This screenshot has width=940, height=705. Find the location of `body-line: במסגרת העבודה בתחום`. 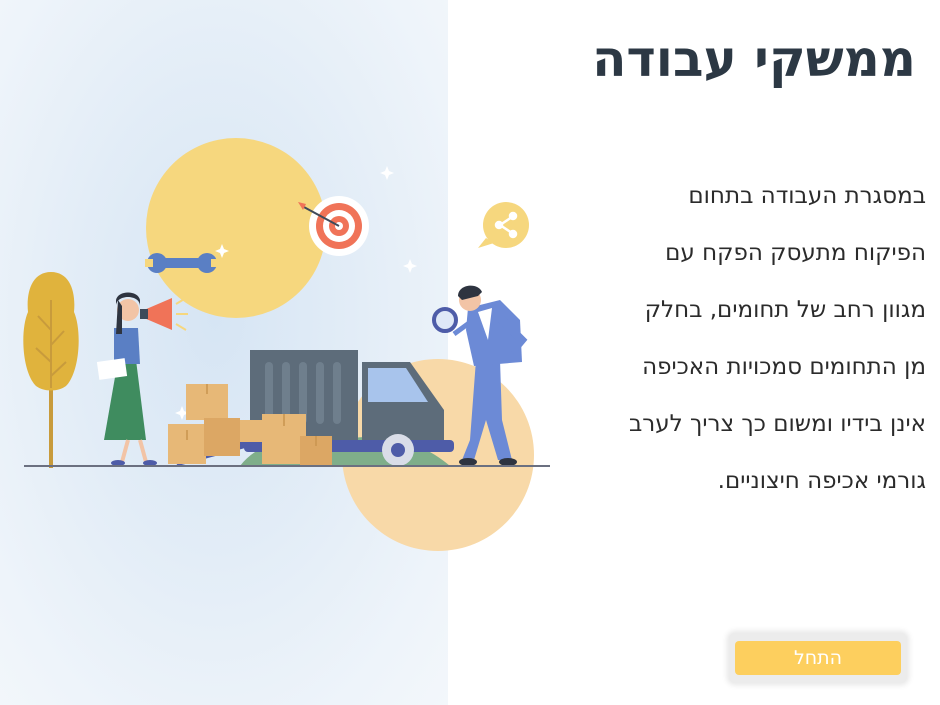

body-line: במסגרת העבודה בתחום is located at coordinates (807, 196).